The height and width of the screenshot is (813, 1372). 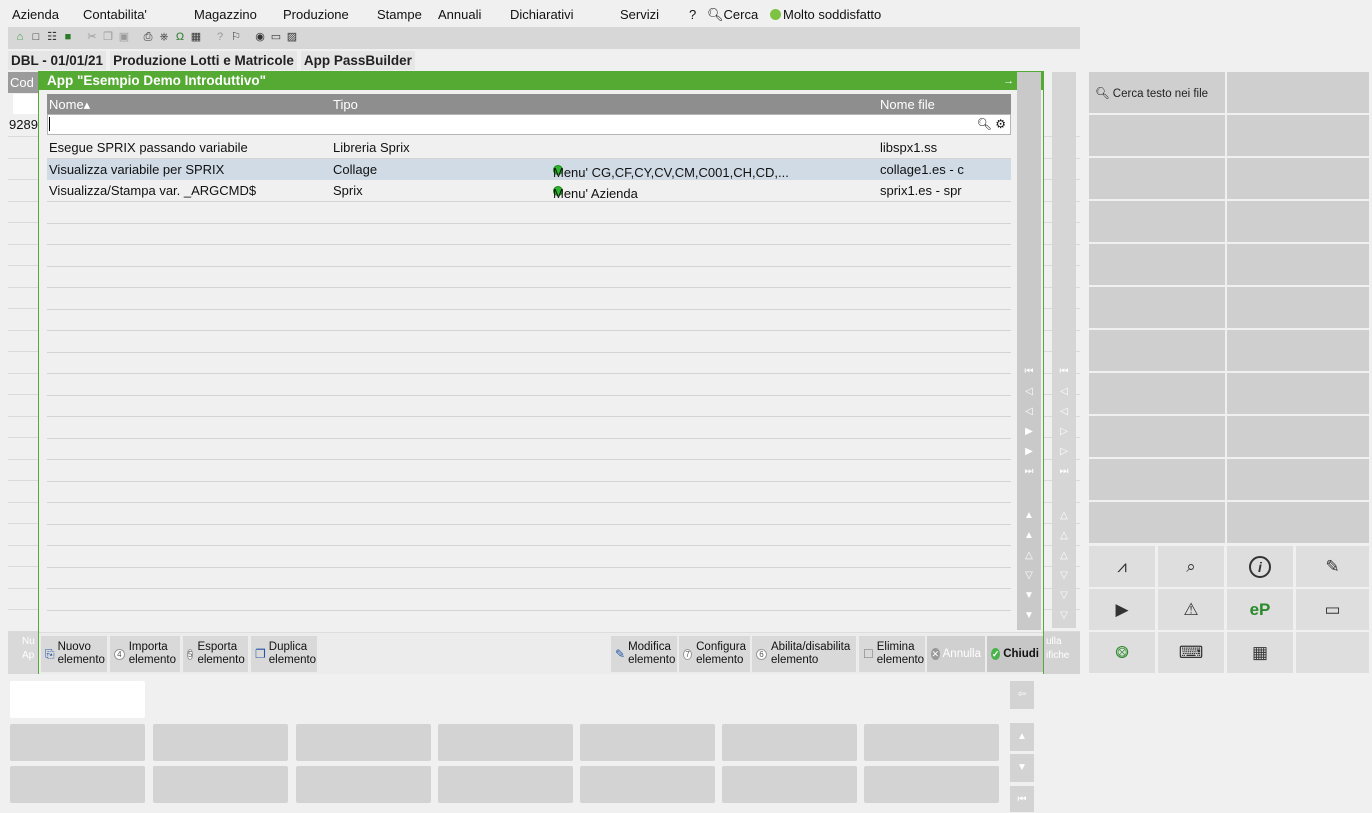 I want to click on duplicate-element-button: ❐ Duplica elemento, so click(x=284, y=654).